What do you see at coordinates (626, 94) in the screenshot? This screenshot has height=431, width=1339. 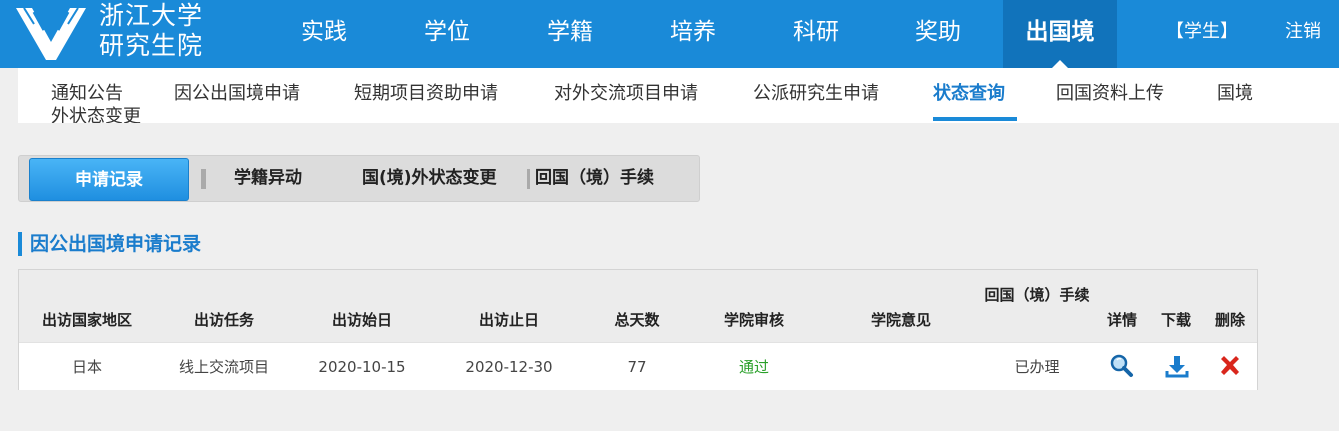 I see `subnav-exchange-application: 对外交流项目申请` at bounding box center [626, 94].